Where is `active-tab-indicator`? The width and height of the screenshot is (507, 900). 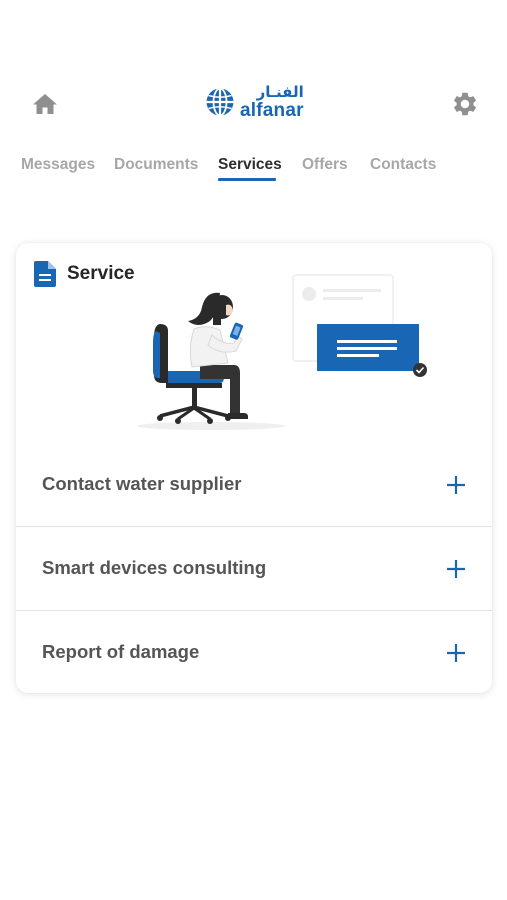
active-tab-indicator is located at coordinates (247, 179).